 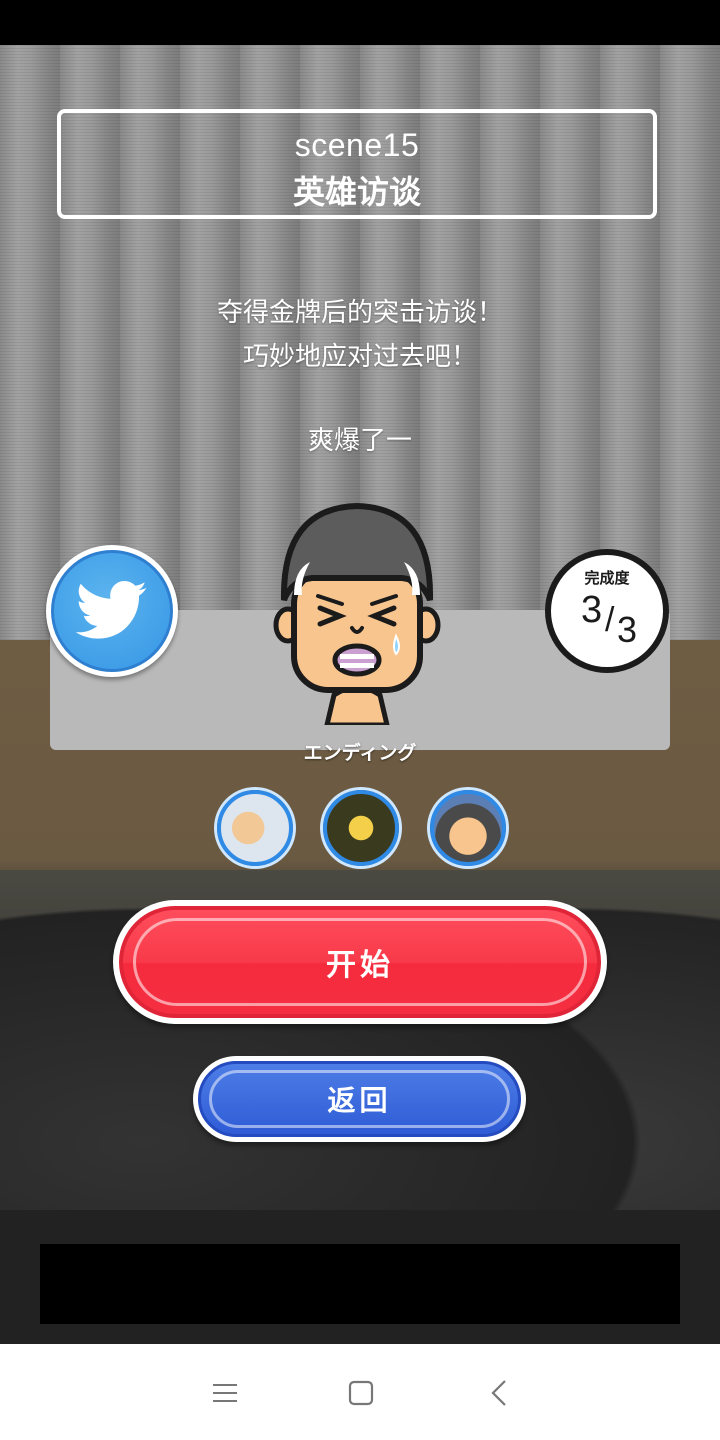 What do you see at coordinates (592, 610) in the screenshot?
I see `completion-current: 3` at bounding box center [592, 610].